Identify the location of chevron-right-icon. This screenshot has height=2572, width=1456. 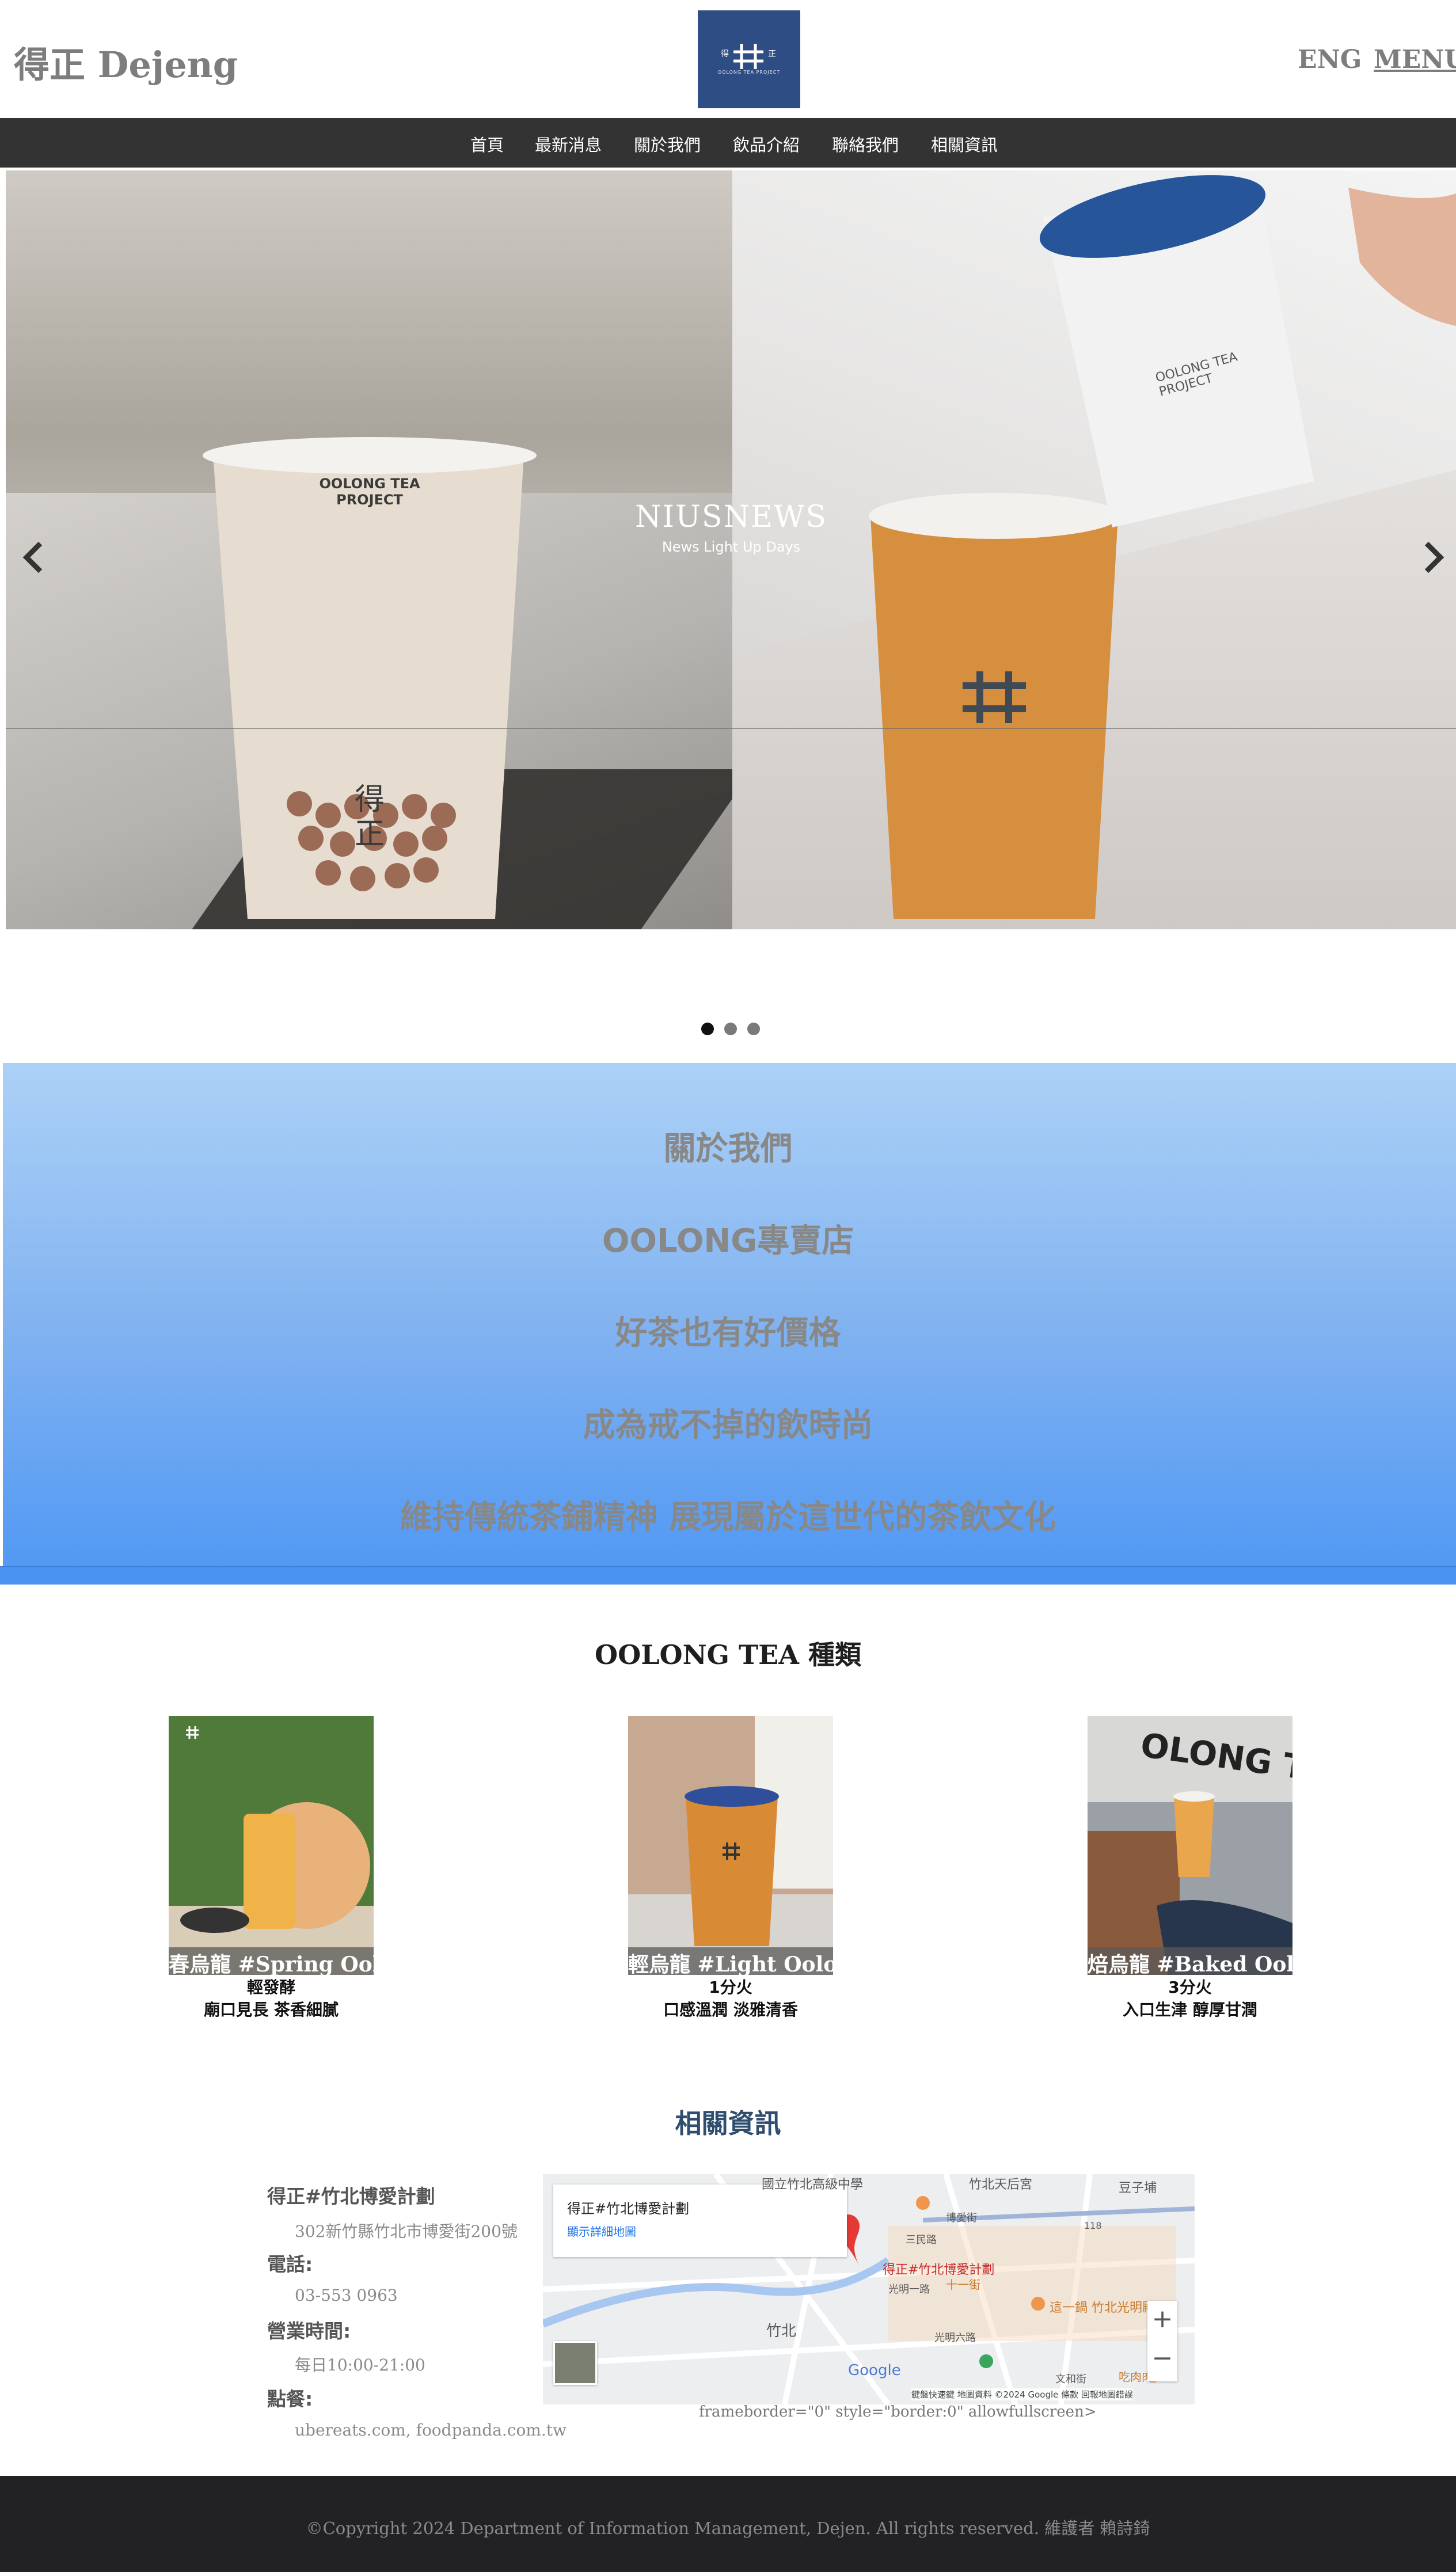
(1433, 557).